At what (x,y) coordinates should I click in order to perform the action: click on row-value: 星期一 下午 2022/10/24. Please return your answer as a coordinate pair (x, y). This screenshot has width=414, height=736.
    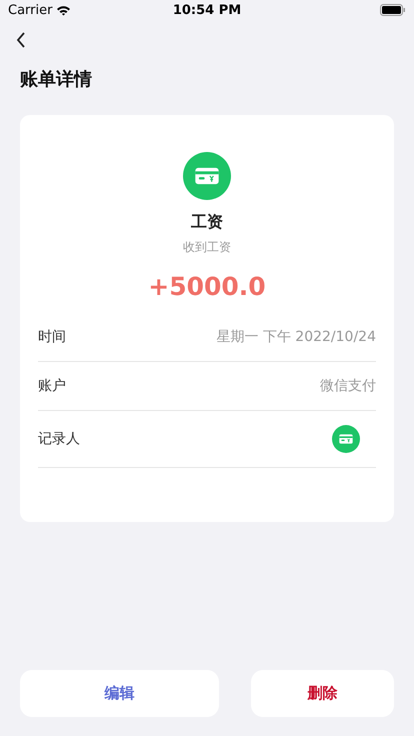
    Looking at the image, I should click on (296, 337).